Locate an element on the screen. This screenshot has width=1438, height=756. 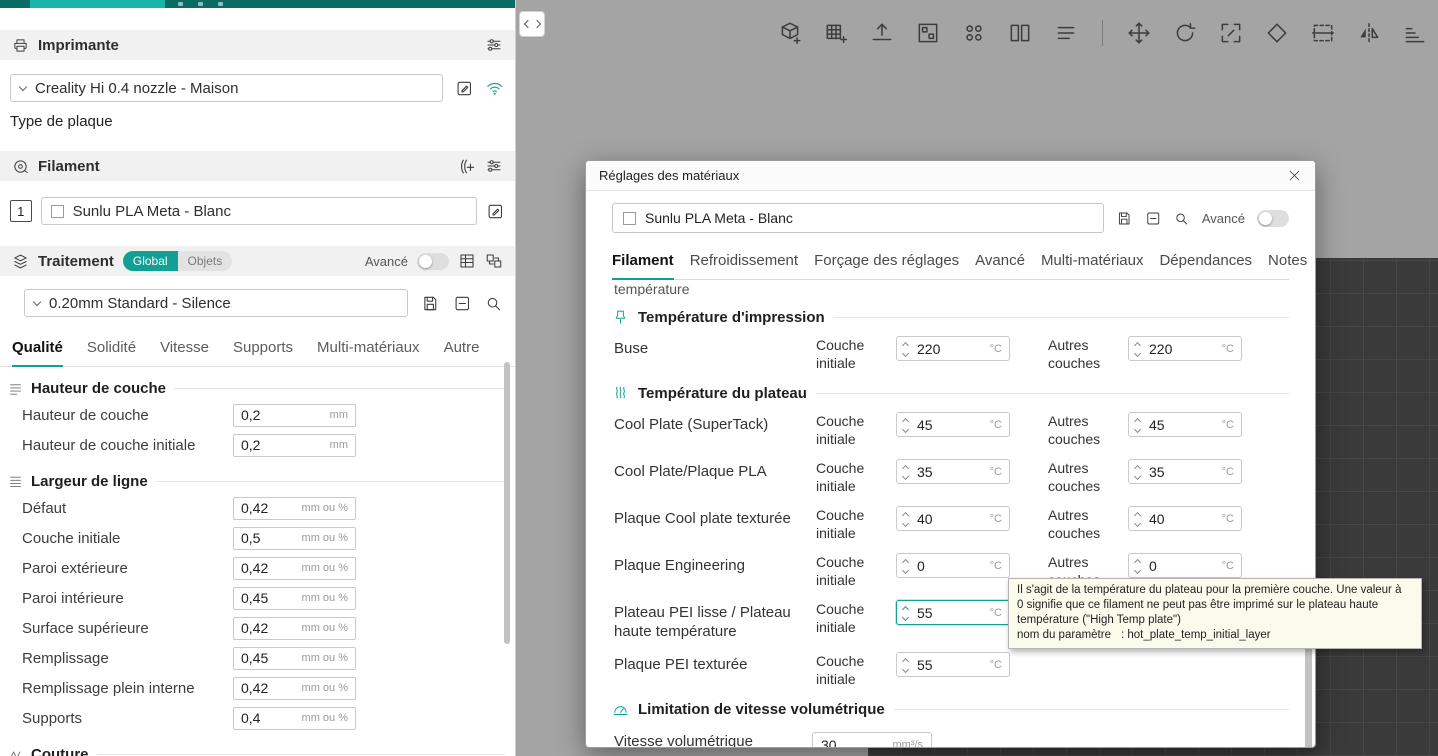
tab-notes: Notes is located at coordinates (1287, 263).